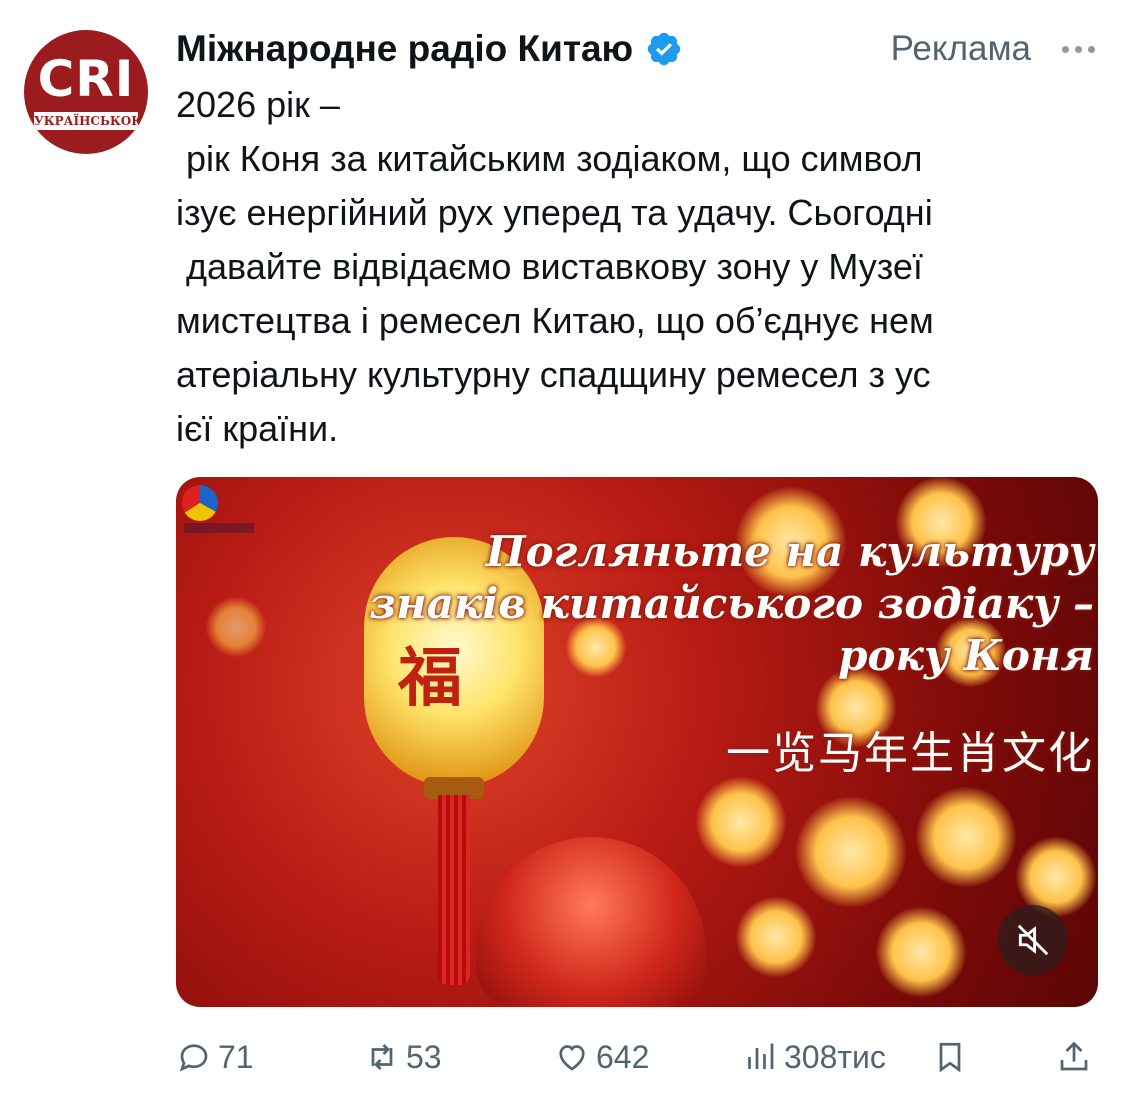 This screenshot has width=1125, height=1115. What do you see at coordinates (404, 49) in the screenshot?
I see `author-name: Міжнародне радіо Китаю` at bounding box center [404, 49].